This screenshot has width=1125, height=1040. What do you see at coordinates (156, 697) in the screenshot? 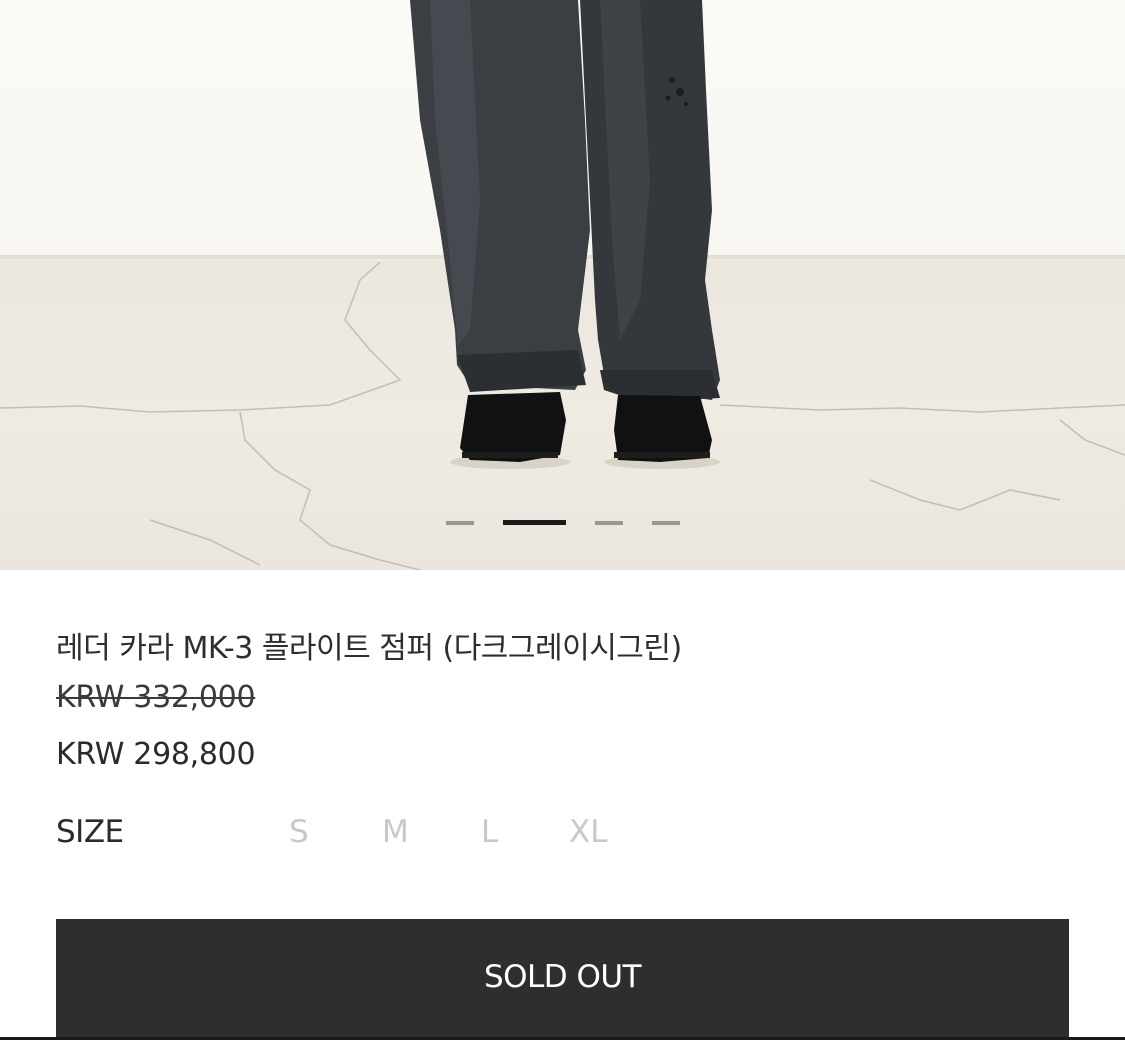
I see `original-price: KRW 332,000` at bounding box center [156, 697].